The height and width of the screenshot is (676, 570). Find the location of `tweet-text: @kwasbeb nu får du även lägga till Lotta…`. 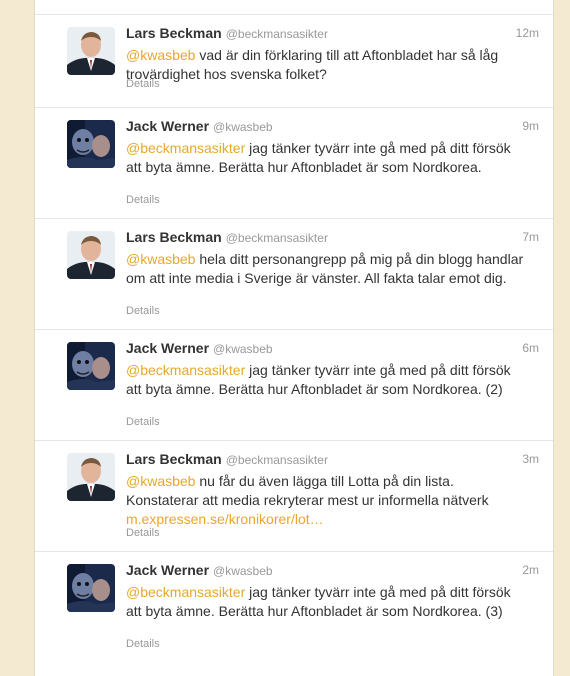

tweet-text: @kwasbeb nu får du även lägga till Lotta… is located at coordinates (326, 500).